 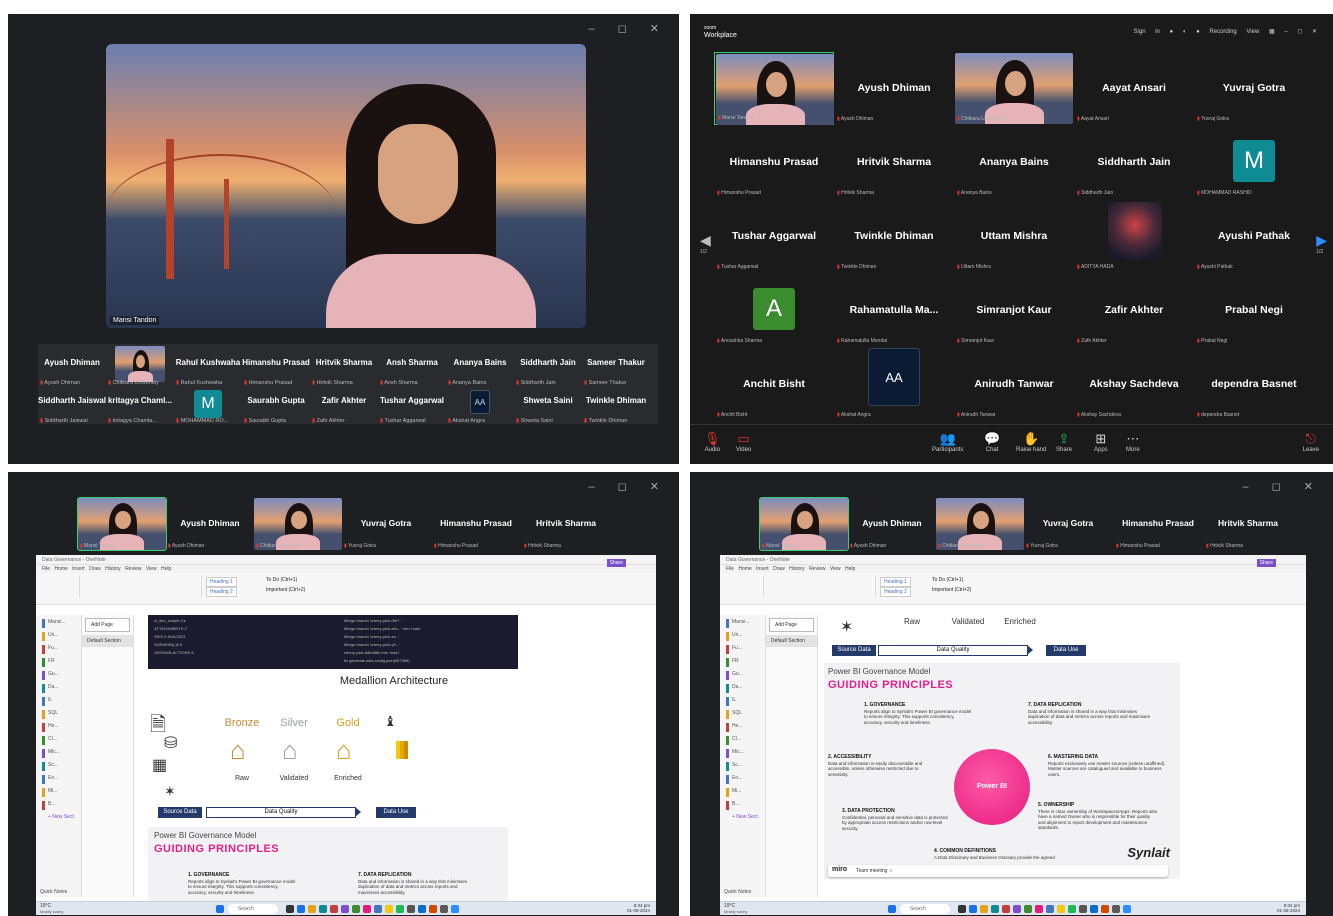 What do you see at coordinates (1031, 442) in the screenshot?
I see `raise-hand-button: ✋ Raise hand` at bounding box center [1031, 442].